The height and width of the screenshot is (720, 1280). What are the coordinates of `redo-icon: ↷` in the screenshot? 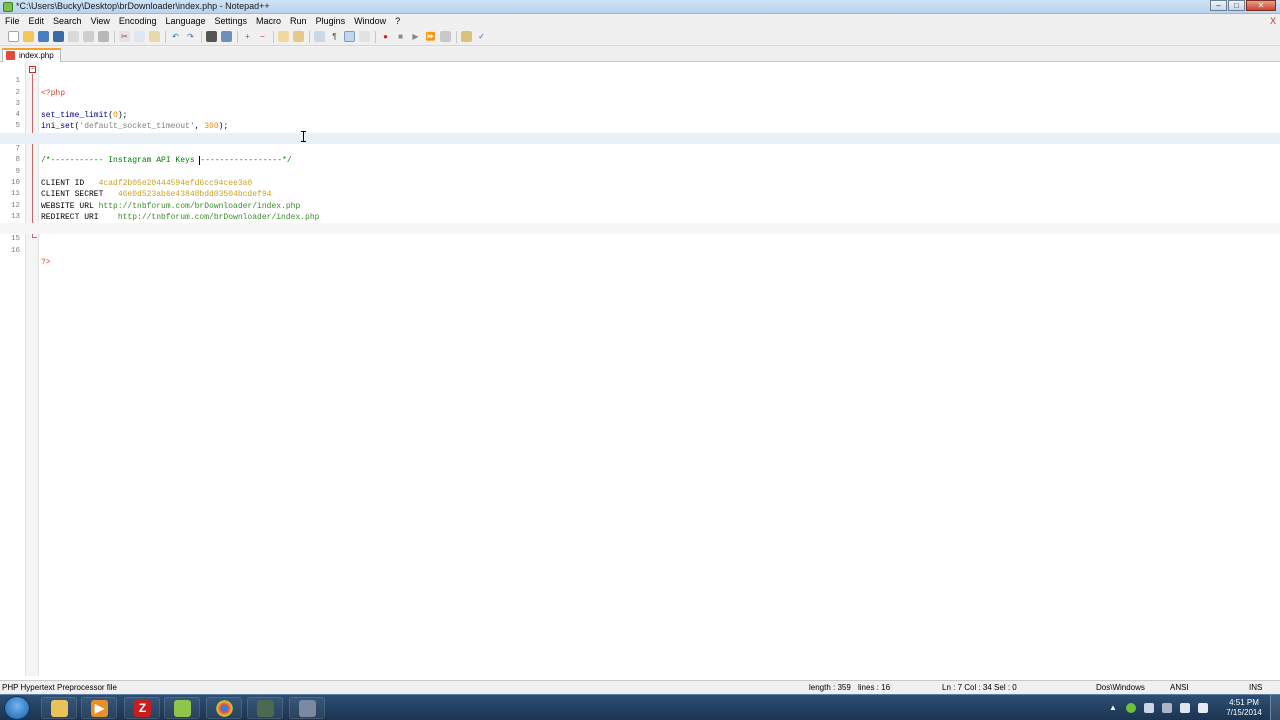 It's located at (190, 36).